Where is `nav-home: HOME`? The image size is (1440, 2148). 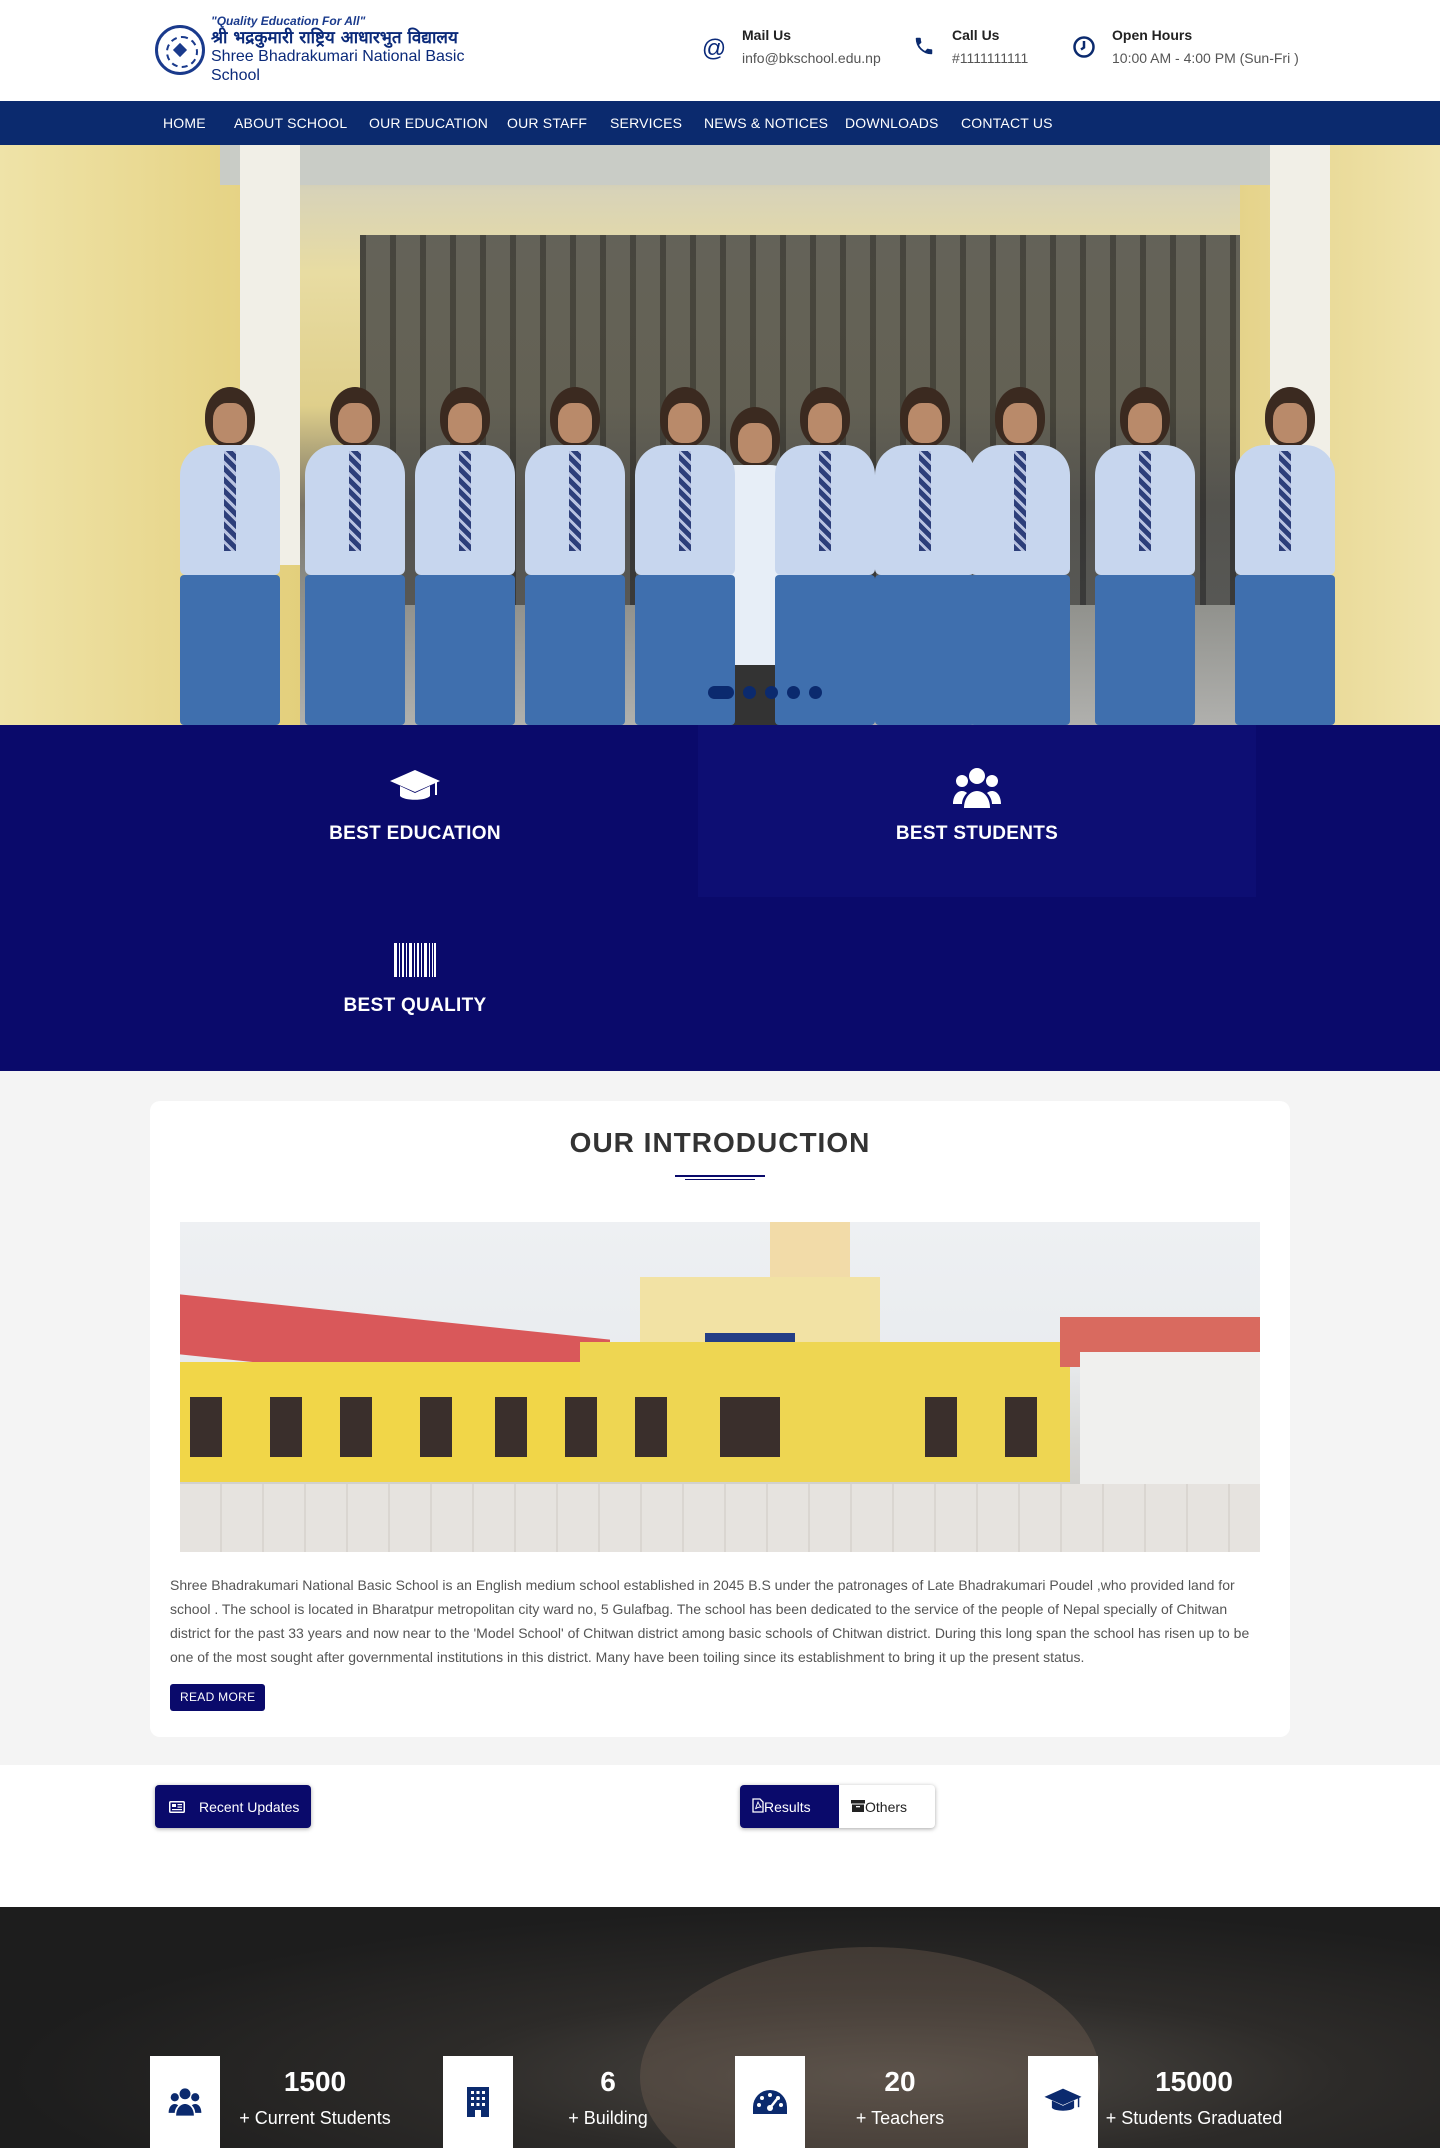 nav-home: HOME is located at coordinates (184, 123).